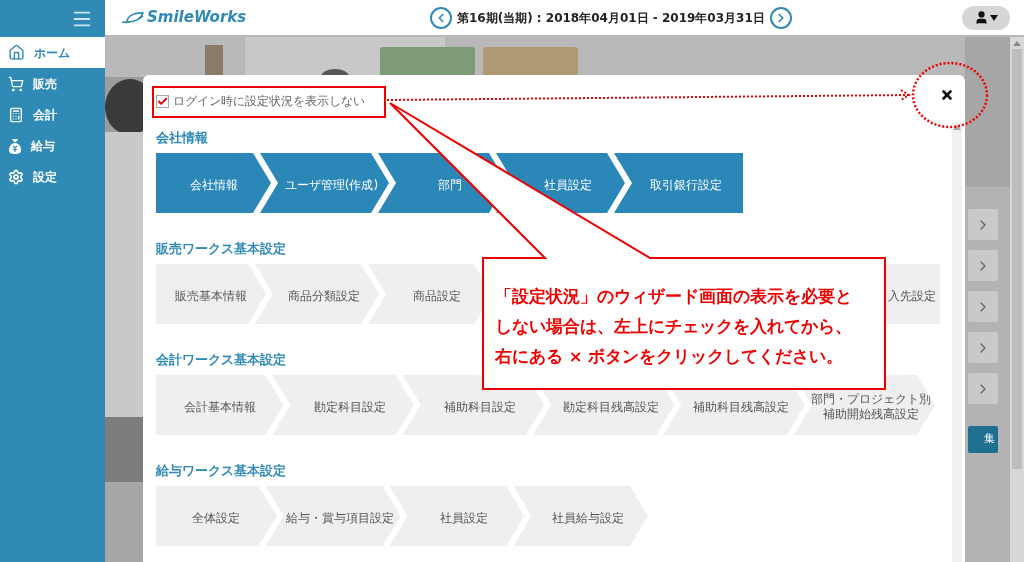 This screenshot has width=1024, height=562. I want to click on wizard-step: 販売基本情報, so click(211, 294).